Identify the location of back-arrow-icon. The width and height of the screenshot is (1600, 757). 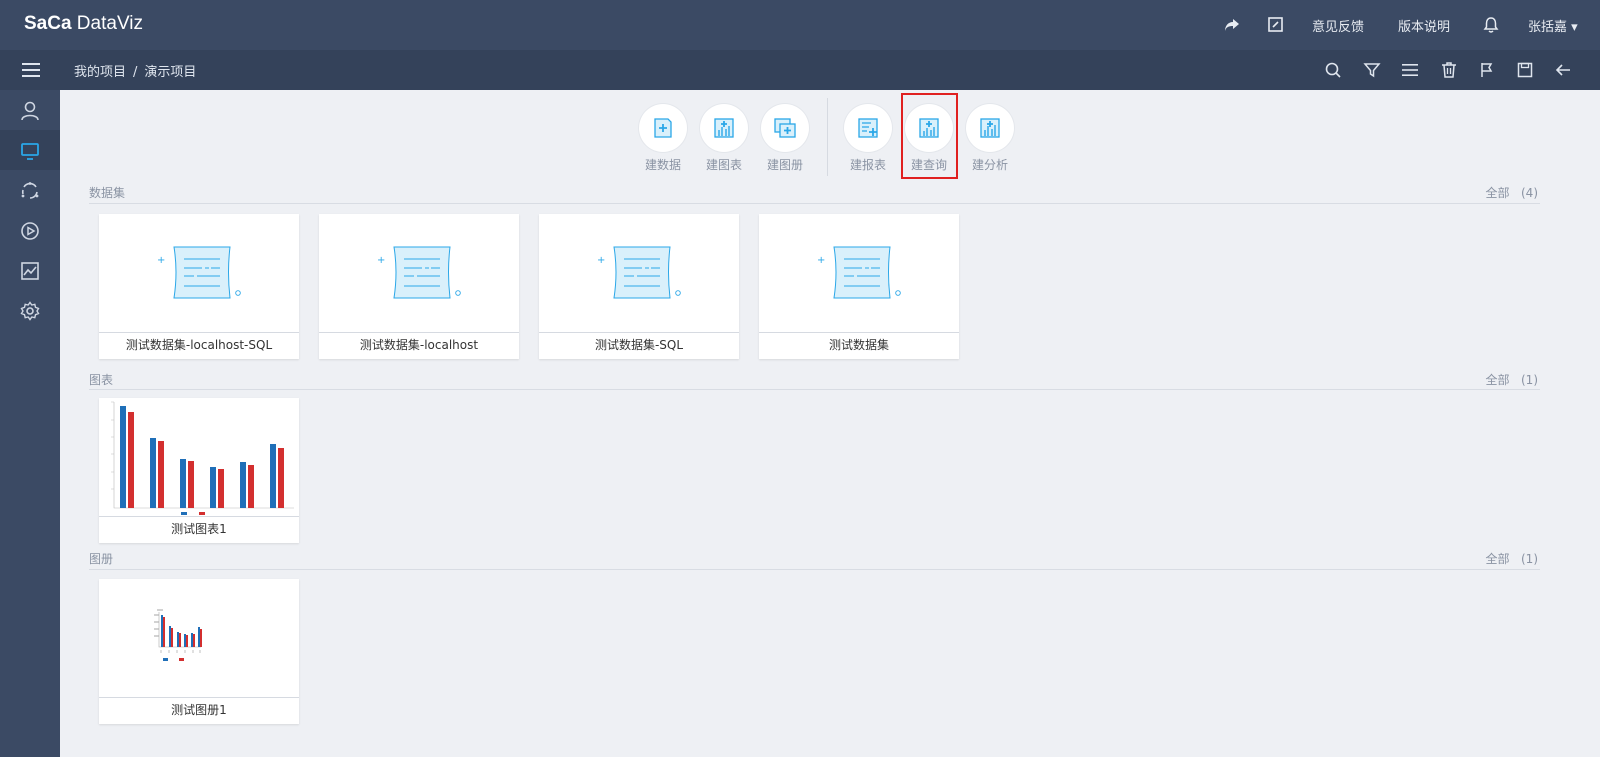
(1563, 70).